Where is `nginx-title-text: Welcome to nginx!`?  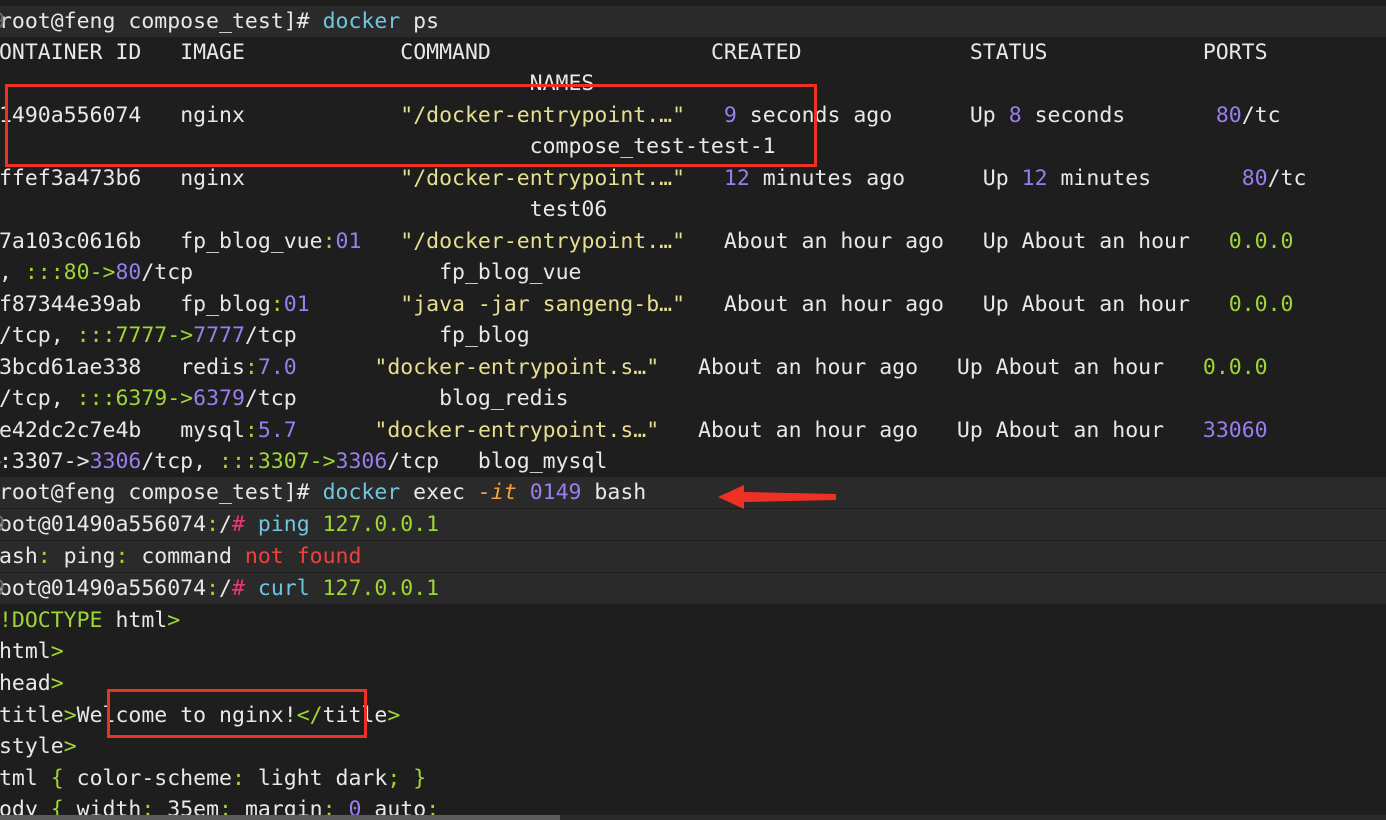
nginx-title-text: Welcome to nginx! is located at coordinates (186, 715).